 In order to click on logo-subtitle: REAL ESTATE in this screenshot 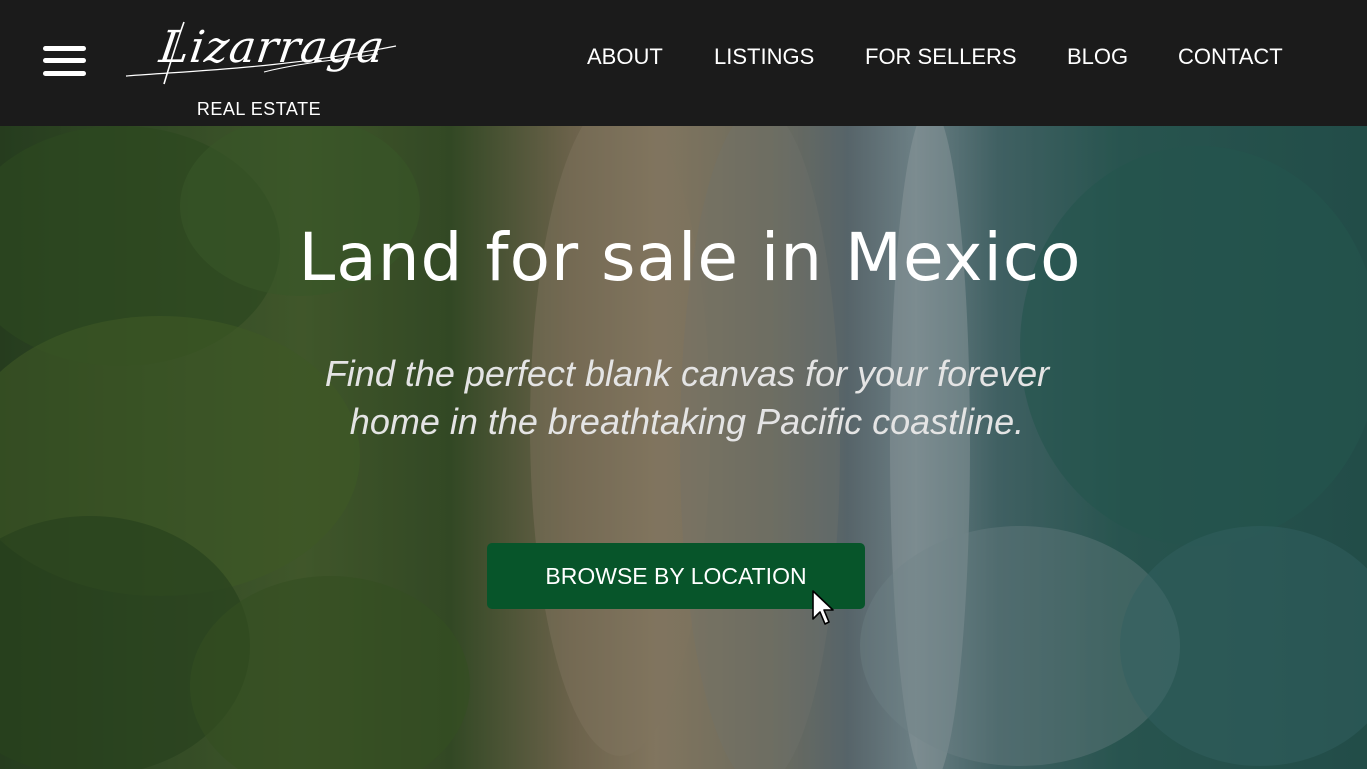, I will do `click(259, 109)`.